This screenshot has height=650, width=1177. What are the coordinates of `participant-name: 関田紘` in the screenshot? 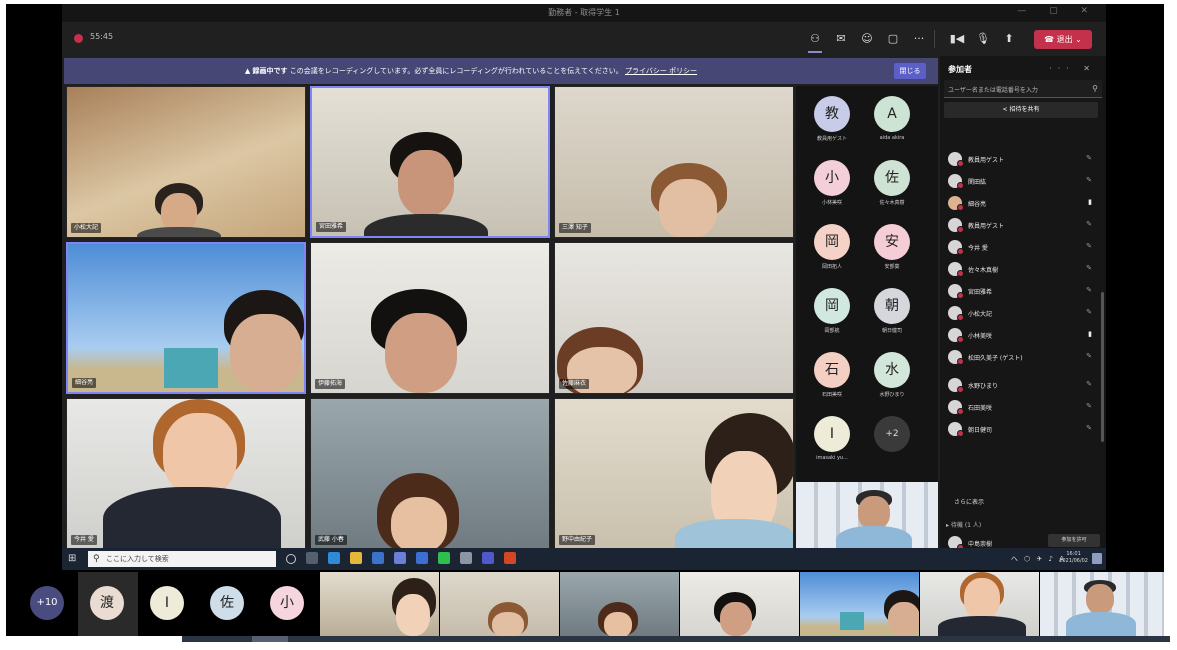 It's located at (977, 182).